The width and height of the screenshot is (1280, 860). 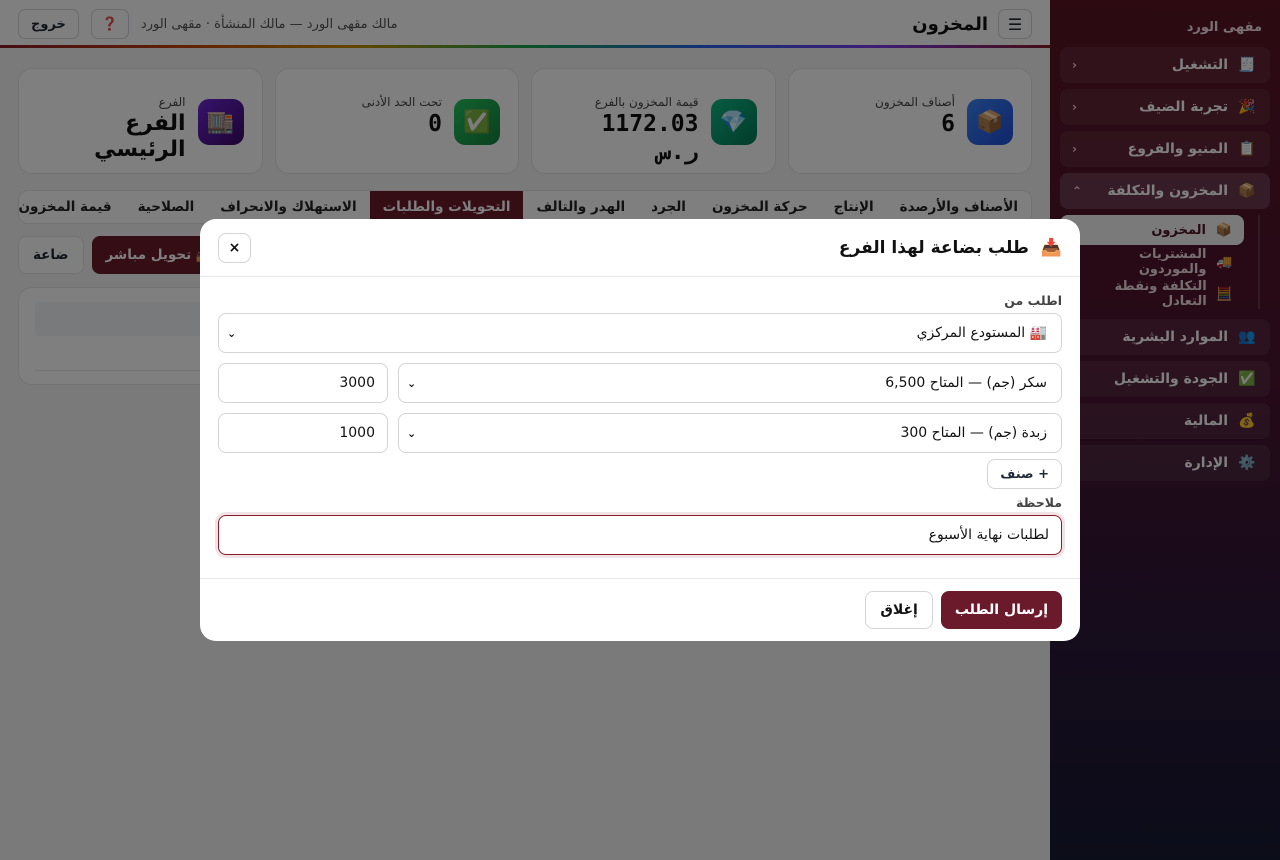 What do you see at coordinates (640, 333) in the screenshot?
I see `source-select: 🏭 المستودع المركزي ⌄` at bounding box center [640, 333].